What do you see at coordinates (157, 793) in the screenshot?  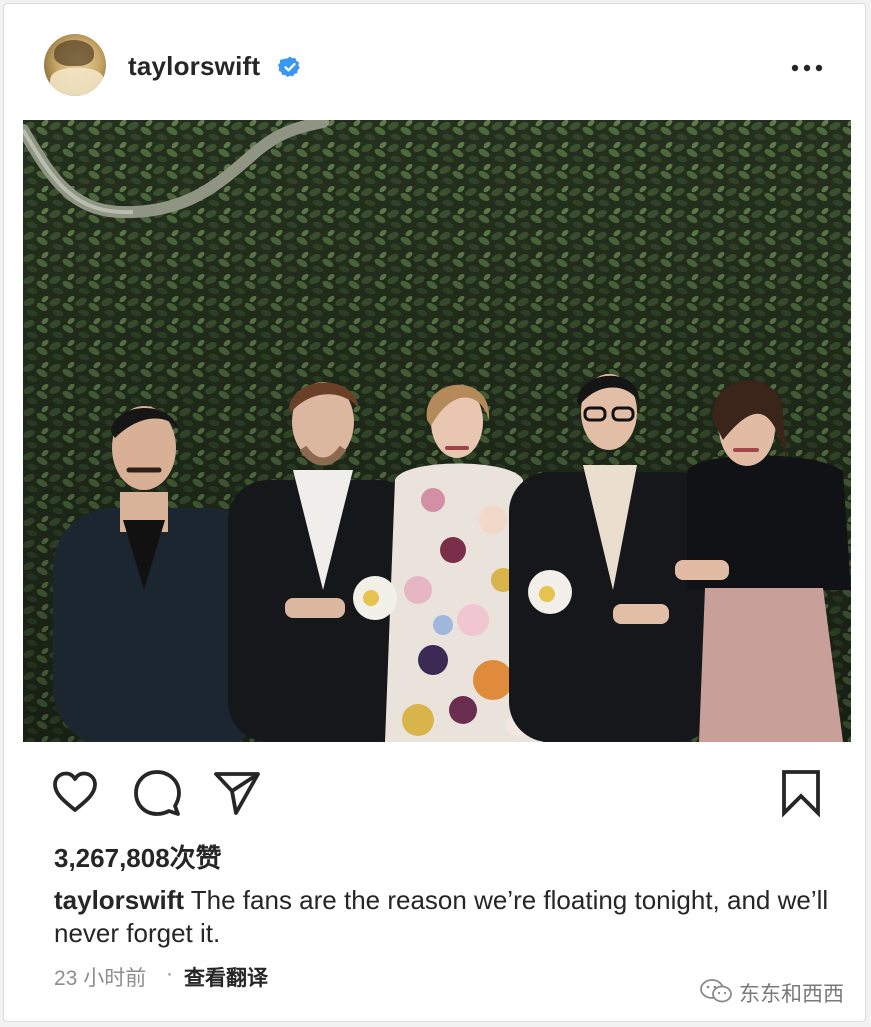 I see `comment-bubble-icon` at bounding box center [157, 793].